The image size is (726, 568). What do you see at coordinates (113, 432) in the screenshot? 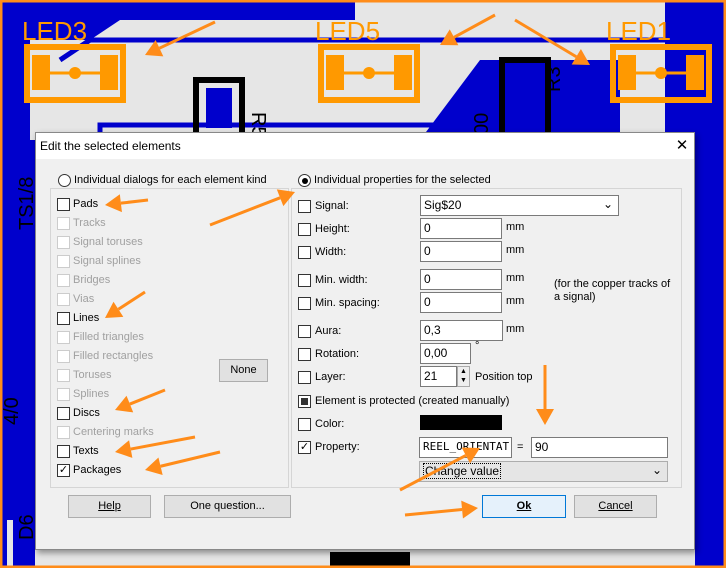
I see `element-kind-label: Centering marks` at bounding box center [113, 432].